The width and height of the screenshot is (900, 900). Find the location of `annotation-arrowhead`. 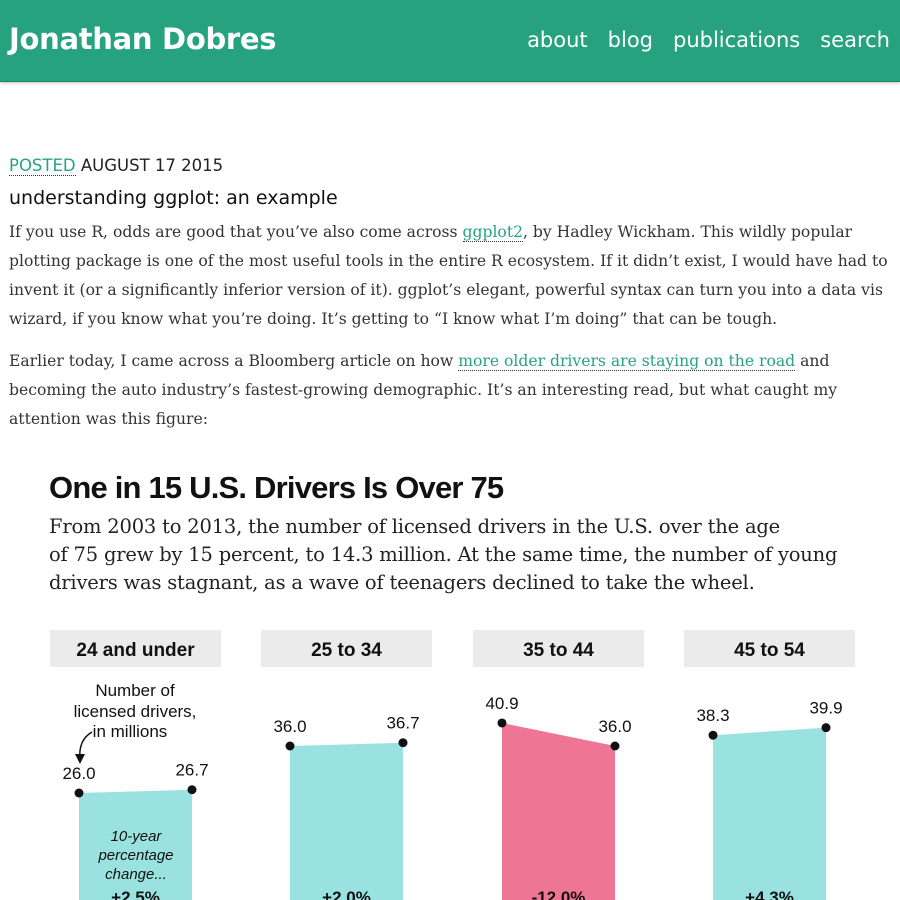

annotation-arrowhead is located at coordinates (80, 759).